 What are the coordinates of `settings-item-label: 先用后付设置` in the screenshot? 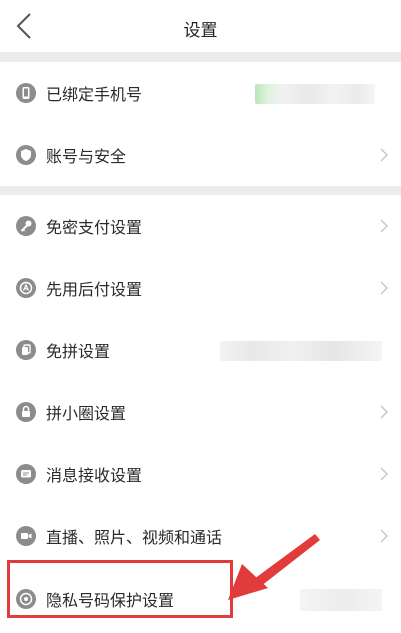 It's located at (94, 289).